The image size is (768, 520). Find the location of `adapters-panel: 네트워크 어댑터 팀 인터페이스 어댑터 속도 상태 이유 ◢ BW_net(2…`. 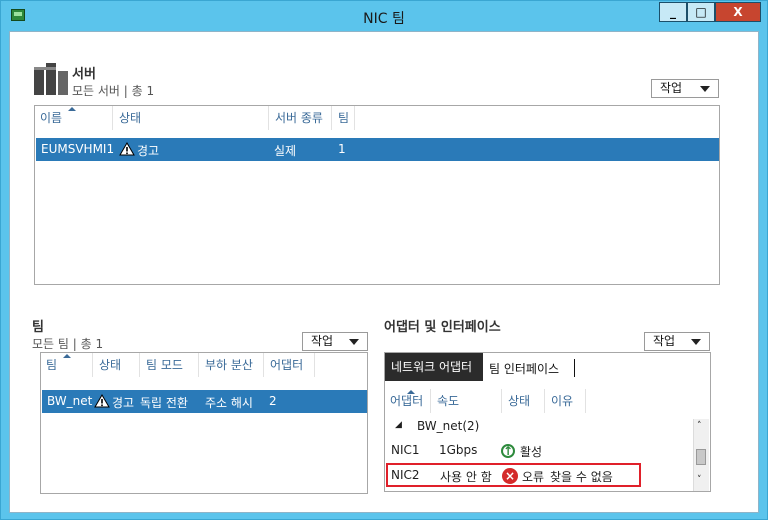

adapters-panel: 네트워크 어댑터 팀 인터페이스 어댑터 속도 상태 이유 ◢ BW_net(2… is located at coordinates (547, 422).